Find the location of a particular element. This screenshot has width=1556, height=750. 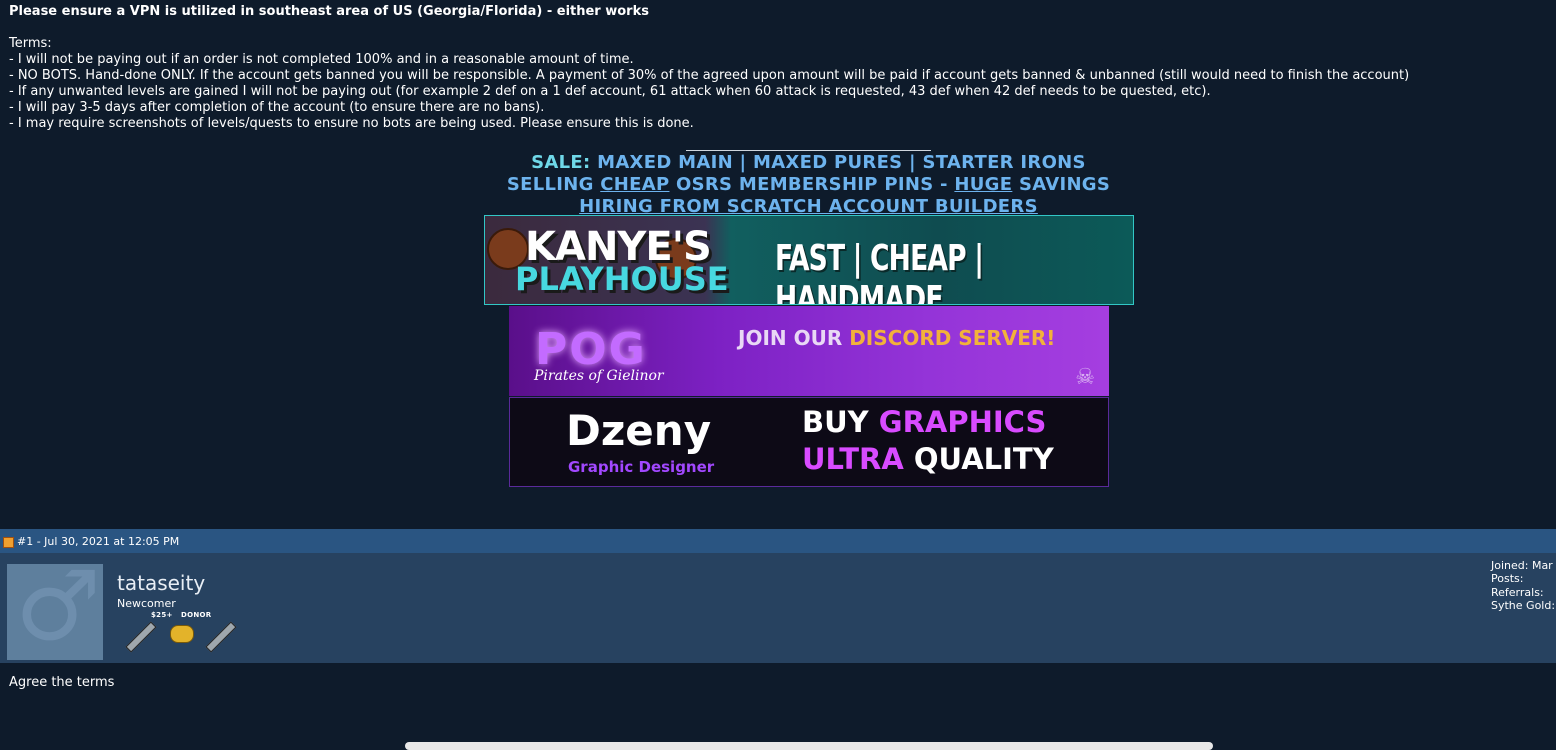

selling-text: SELLING is located at coordinates (550, 184).